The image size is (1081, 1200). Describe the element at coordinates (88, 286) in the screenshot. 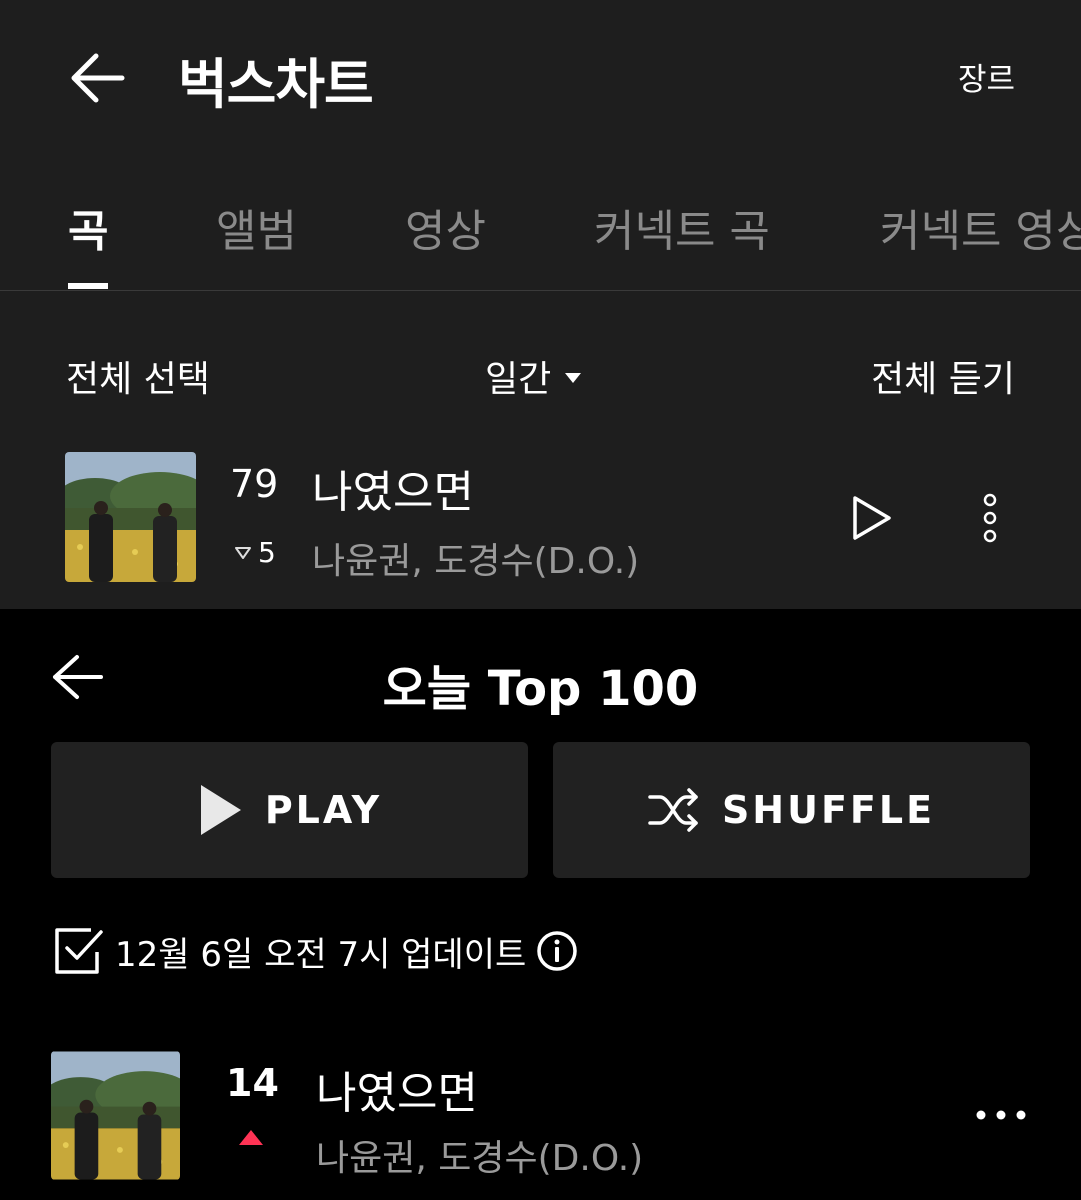

I see `active-tab-indicator` at that location.